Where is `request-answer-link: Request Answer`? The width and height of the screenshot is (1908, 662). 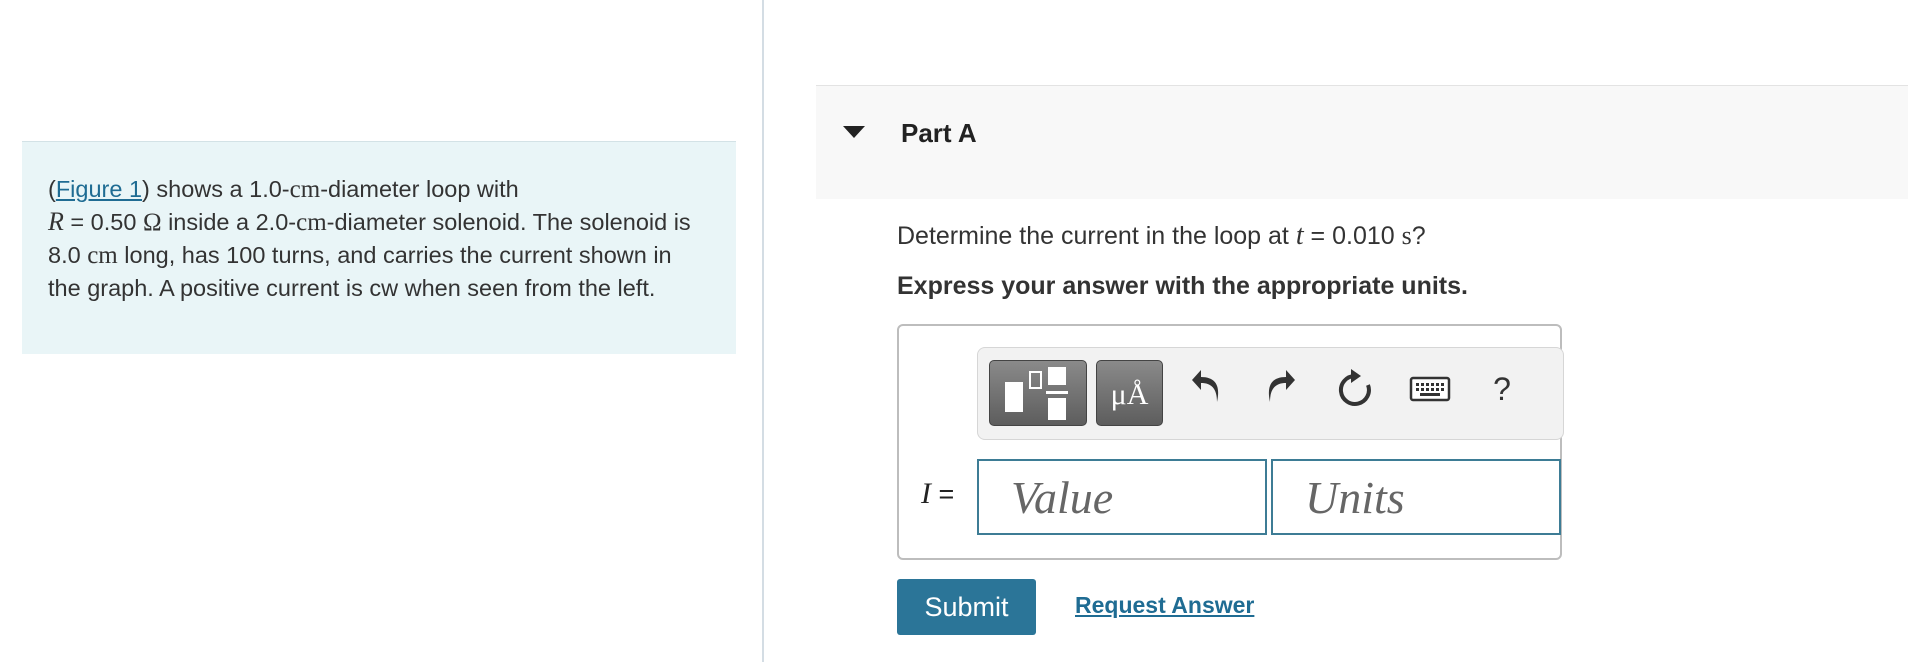 request-answer-link: Request Answer is located at coordinates (1164, 605).